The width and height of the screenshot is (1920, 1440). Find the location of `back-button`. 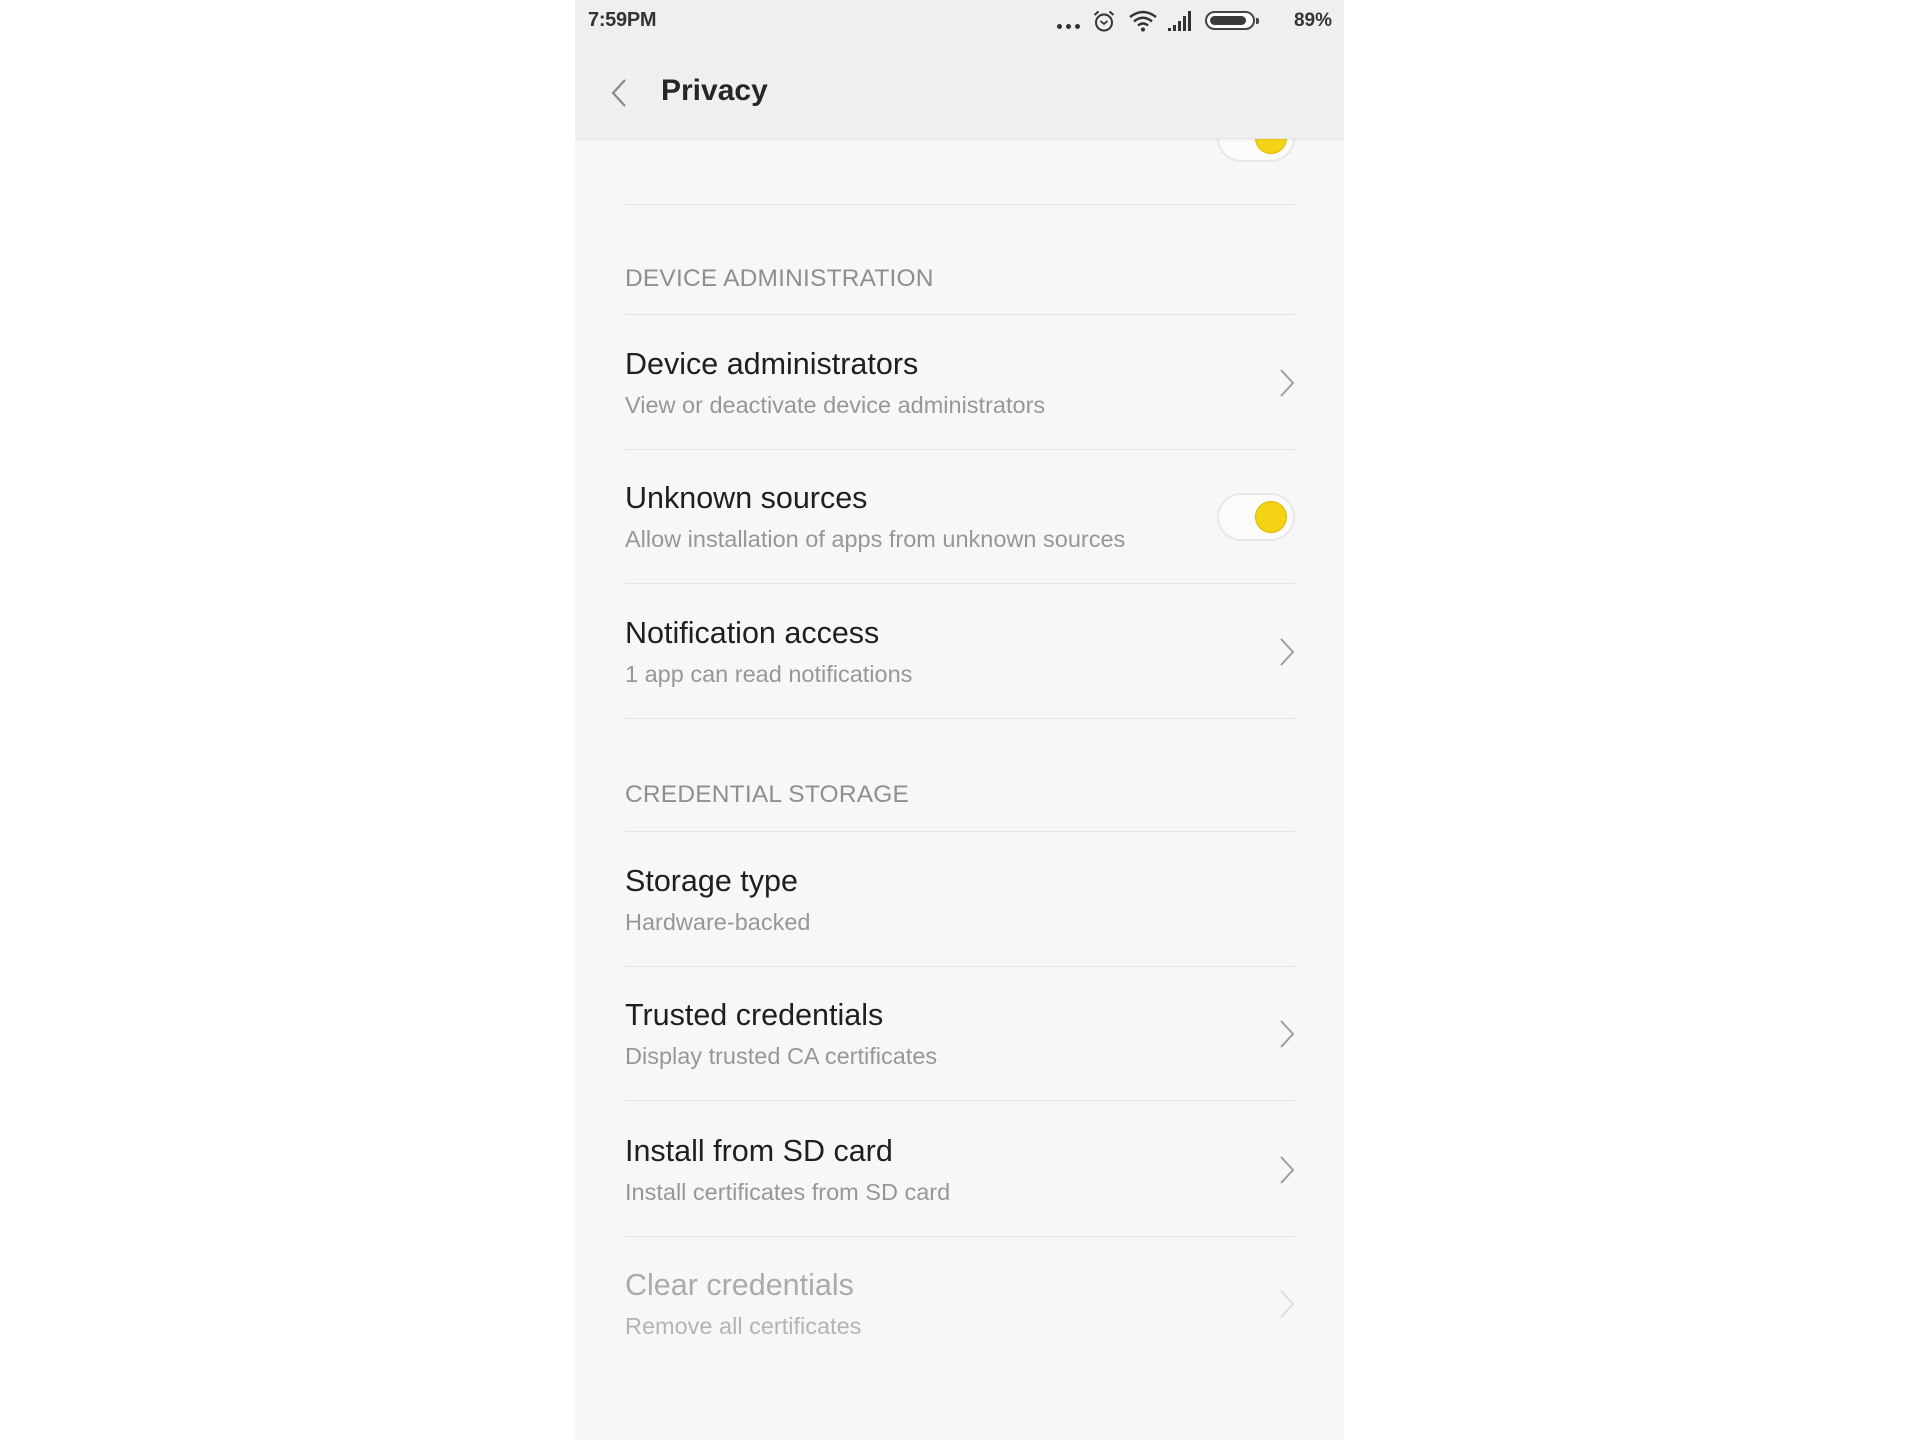

back-button is located at coordinates (620, 93).